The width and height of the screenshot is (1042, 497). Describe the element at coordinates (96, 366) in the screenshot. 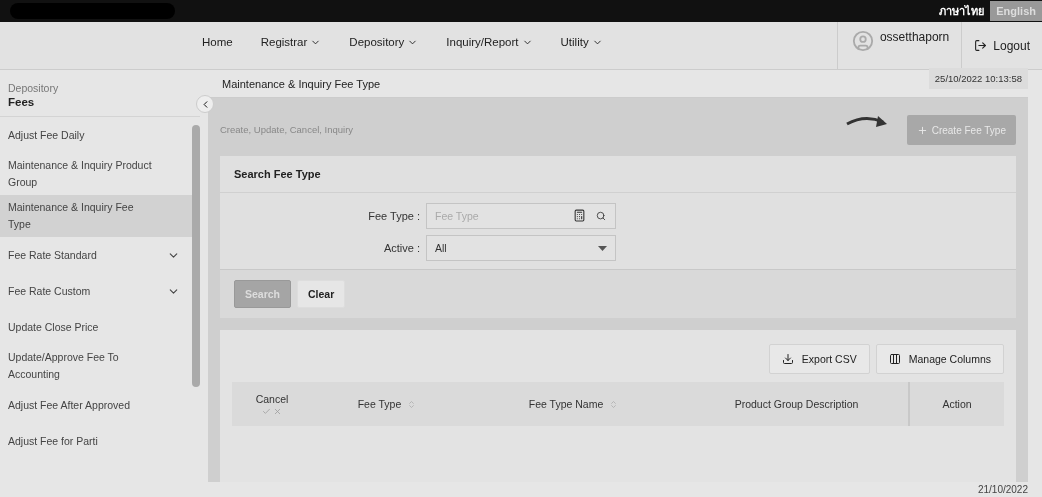

I see `sidebar-item: Update/Approve Fee To Accounting` at that location.